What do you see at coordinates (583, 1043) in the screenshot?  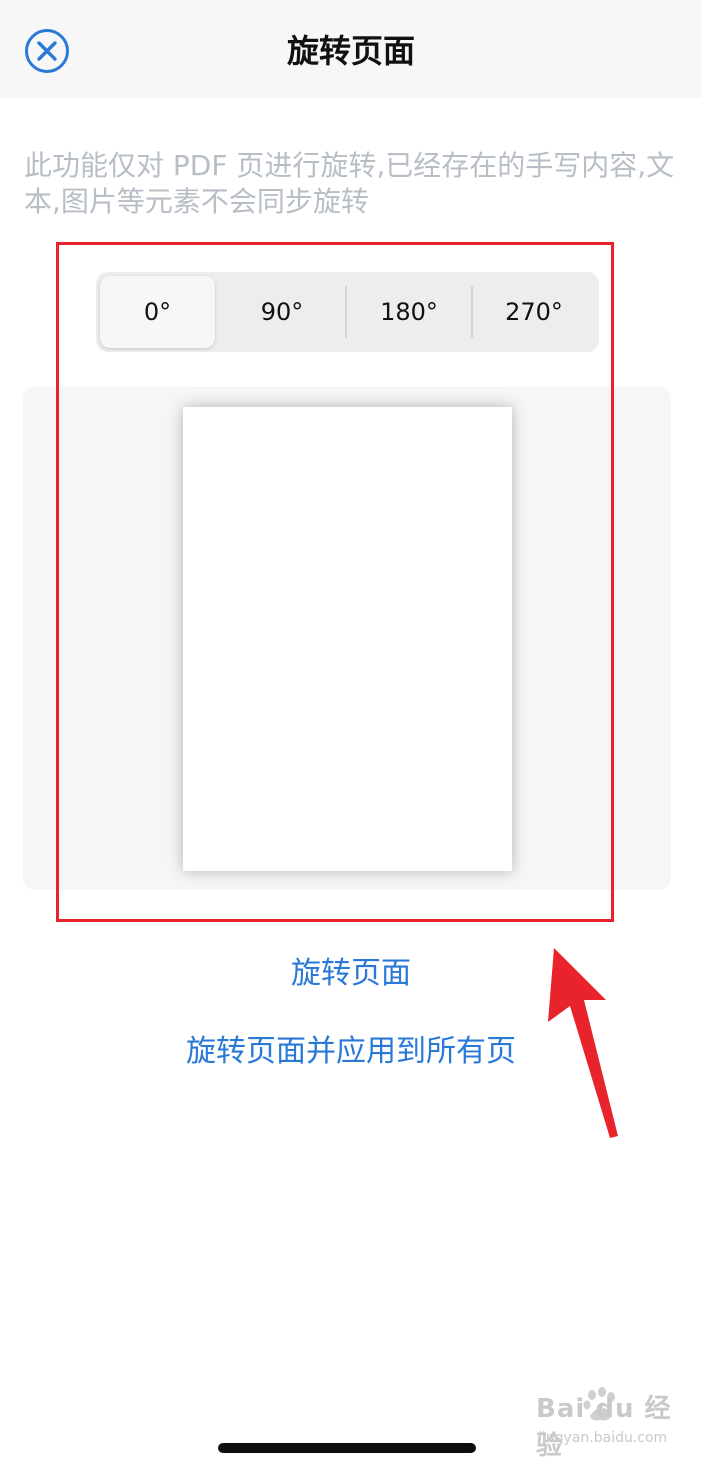 I see `annotation-arrow-icon` at bounding box center [583, 1043].